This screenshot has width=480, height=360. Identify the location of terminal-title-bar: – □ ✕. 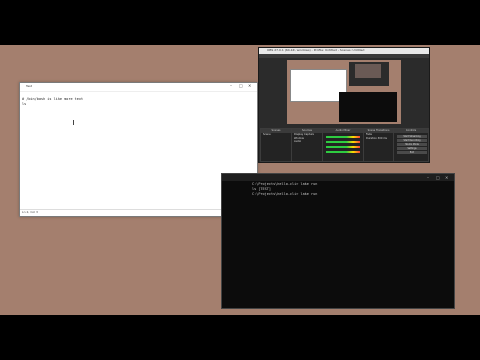
(338, 177).